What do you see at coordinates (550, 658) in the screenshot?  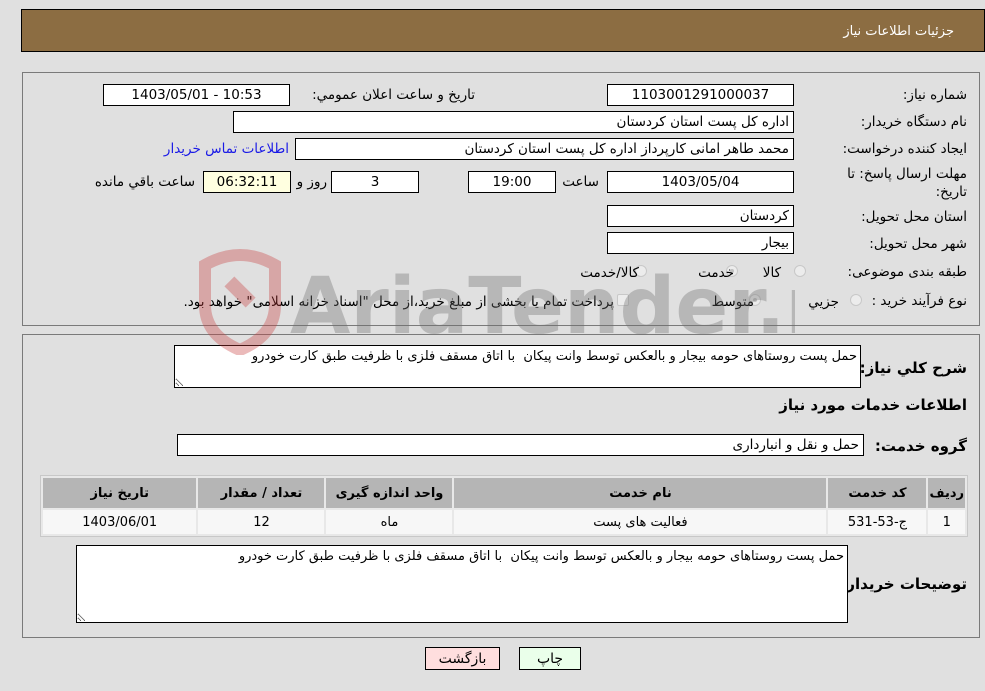 I see `print-button: چاپ` at bounding box center [550, 658].